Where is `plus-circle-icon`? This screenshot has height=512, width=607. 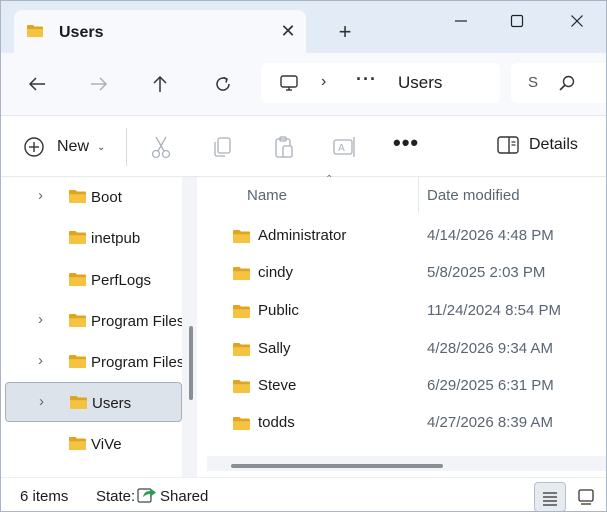
plus-circle-icon is located at coordinates (34, 147).